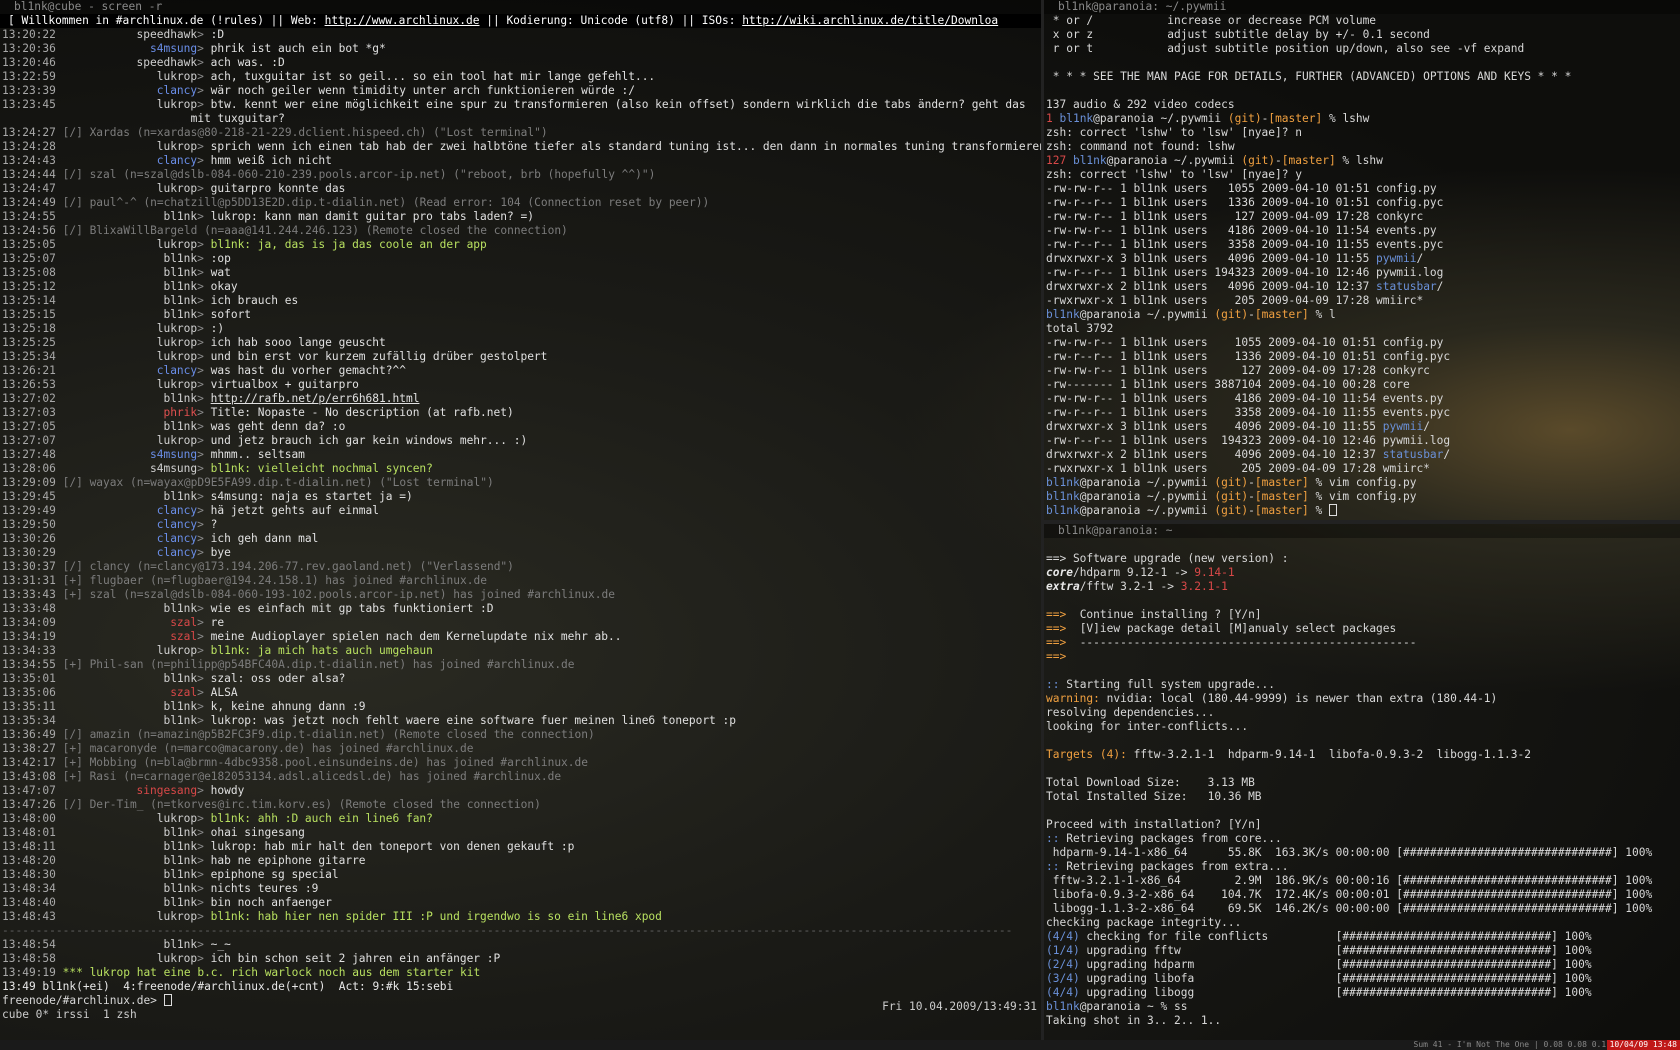  Describe the element at coordinates (315, 398) in the screenshot. I see `message-link: http://rafb.net/p/err6h681.html` at that location.